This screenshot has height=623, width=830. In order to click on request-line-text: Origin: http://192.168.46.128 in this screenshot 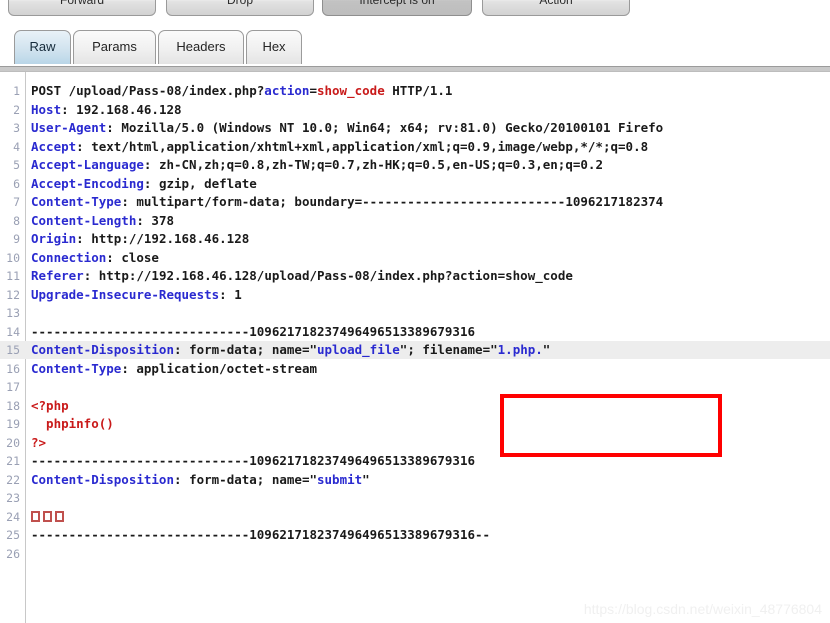, I will do `click(140, 238)`.